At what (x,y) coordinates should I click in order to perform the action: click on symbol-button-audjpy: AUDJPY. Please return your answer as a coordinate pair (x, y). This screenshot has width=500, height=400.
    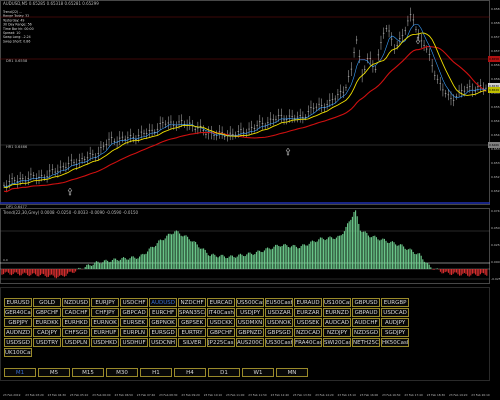
    Looking at the image, I should click on (395, 322).